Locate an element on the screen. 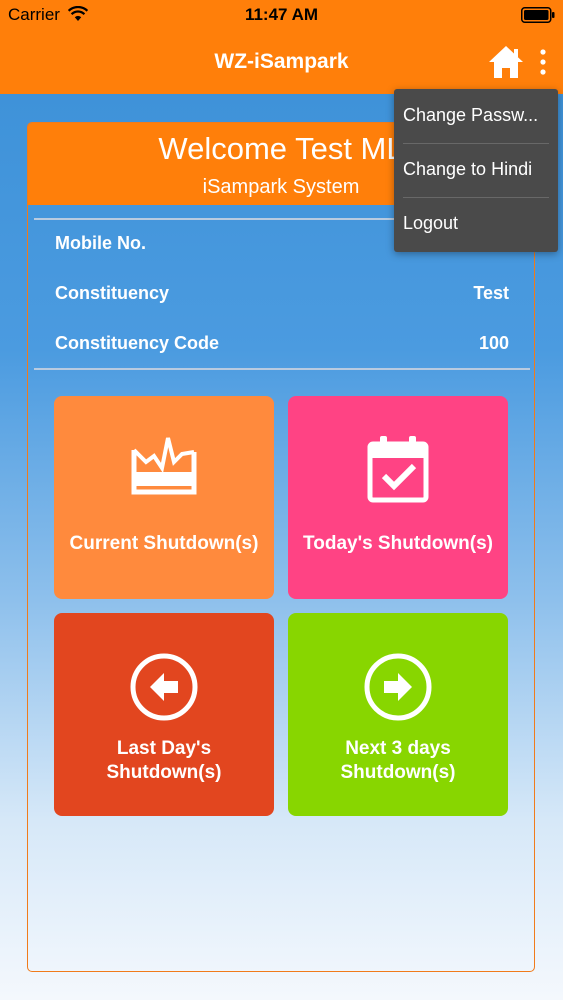 This screenshot has height=1000, width=563. todays-shutdowns-tile: Today's Shutdown(s) is located at coordinates (398, 497).